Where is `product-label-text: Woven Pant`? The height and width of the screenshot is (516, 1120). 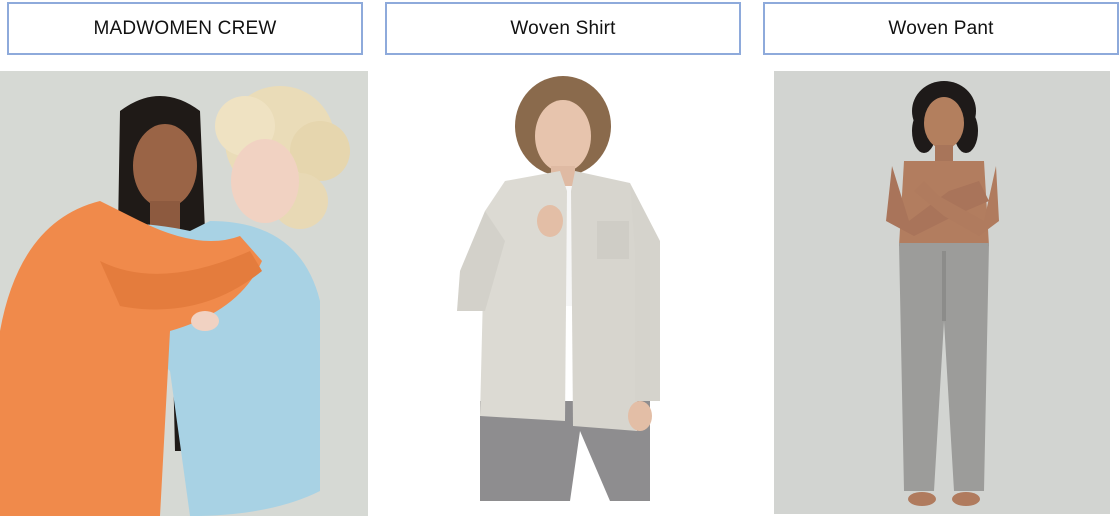 product-label-text: Woven Pant is located at coordinates (941, 28).